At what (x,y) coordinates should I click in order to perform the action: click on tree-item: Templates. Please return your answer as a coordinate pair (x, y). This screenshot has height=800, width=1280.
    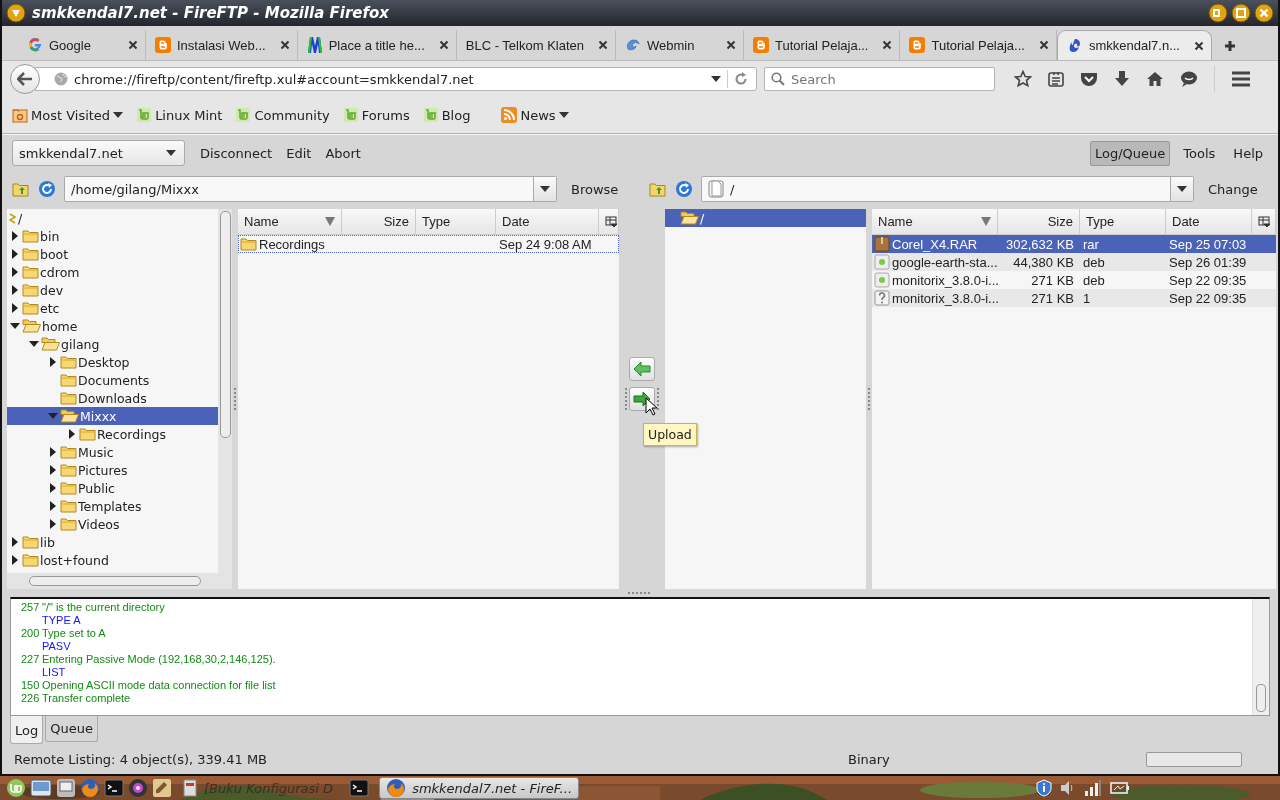
    Looking at the image, I should click on (112, 506).